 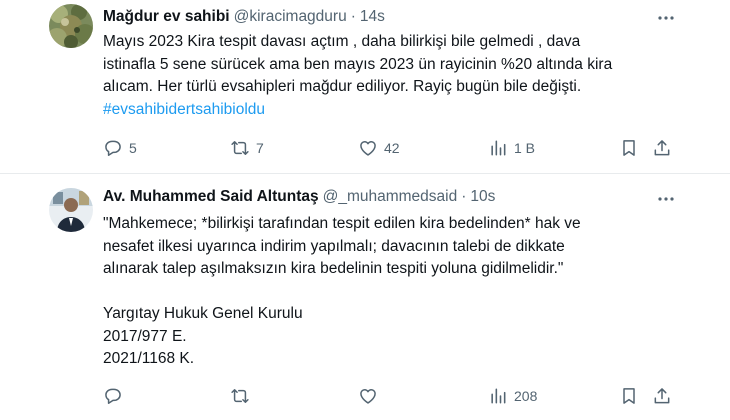 I want to click on retweet-count: 7, so click(x=260, y=148).